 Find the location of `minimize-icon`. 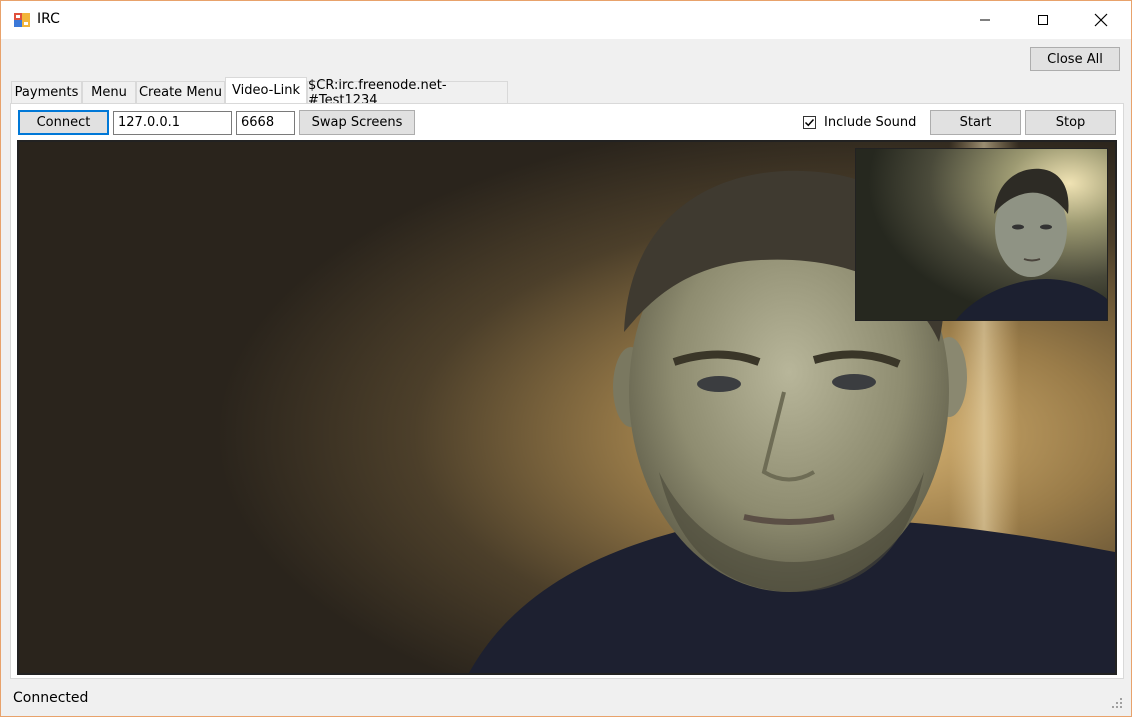

minimize-icon is located at coordinates (985, 20).